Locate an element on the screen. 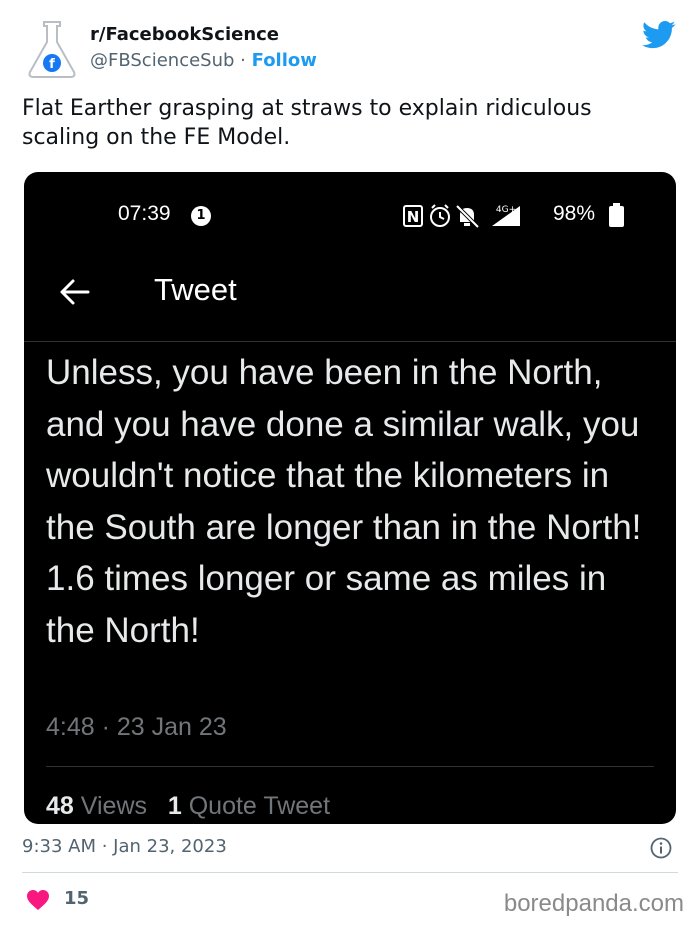 The image size is (700, 927). quotes-count: 1 is located at coordinates (174, 806).